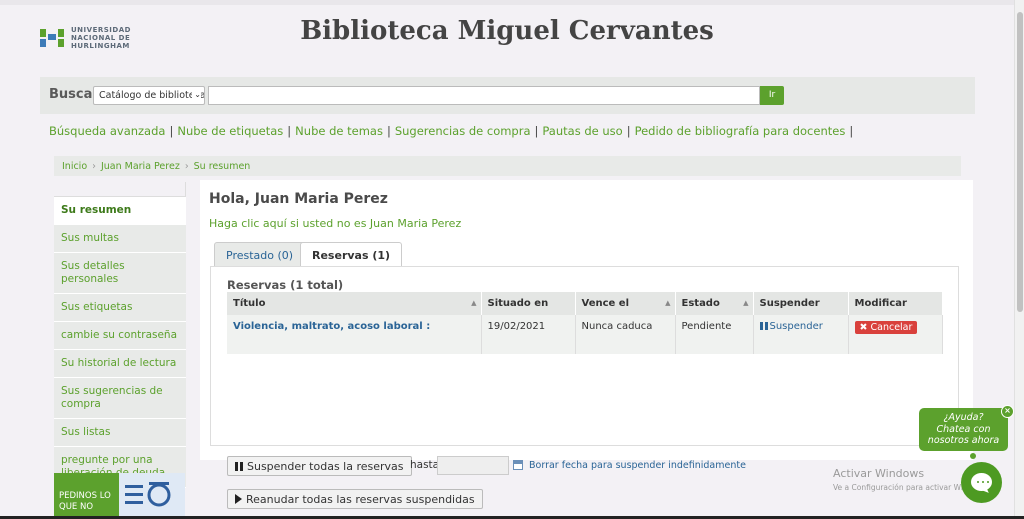 The width and height of the screenshot is (1024, 519). I want to click on cancel-hold-button: ✖ Cancelar, so click(886, 327).